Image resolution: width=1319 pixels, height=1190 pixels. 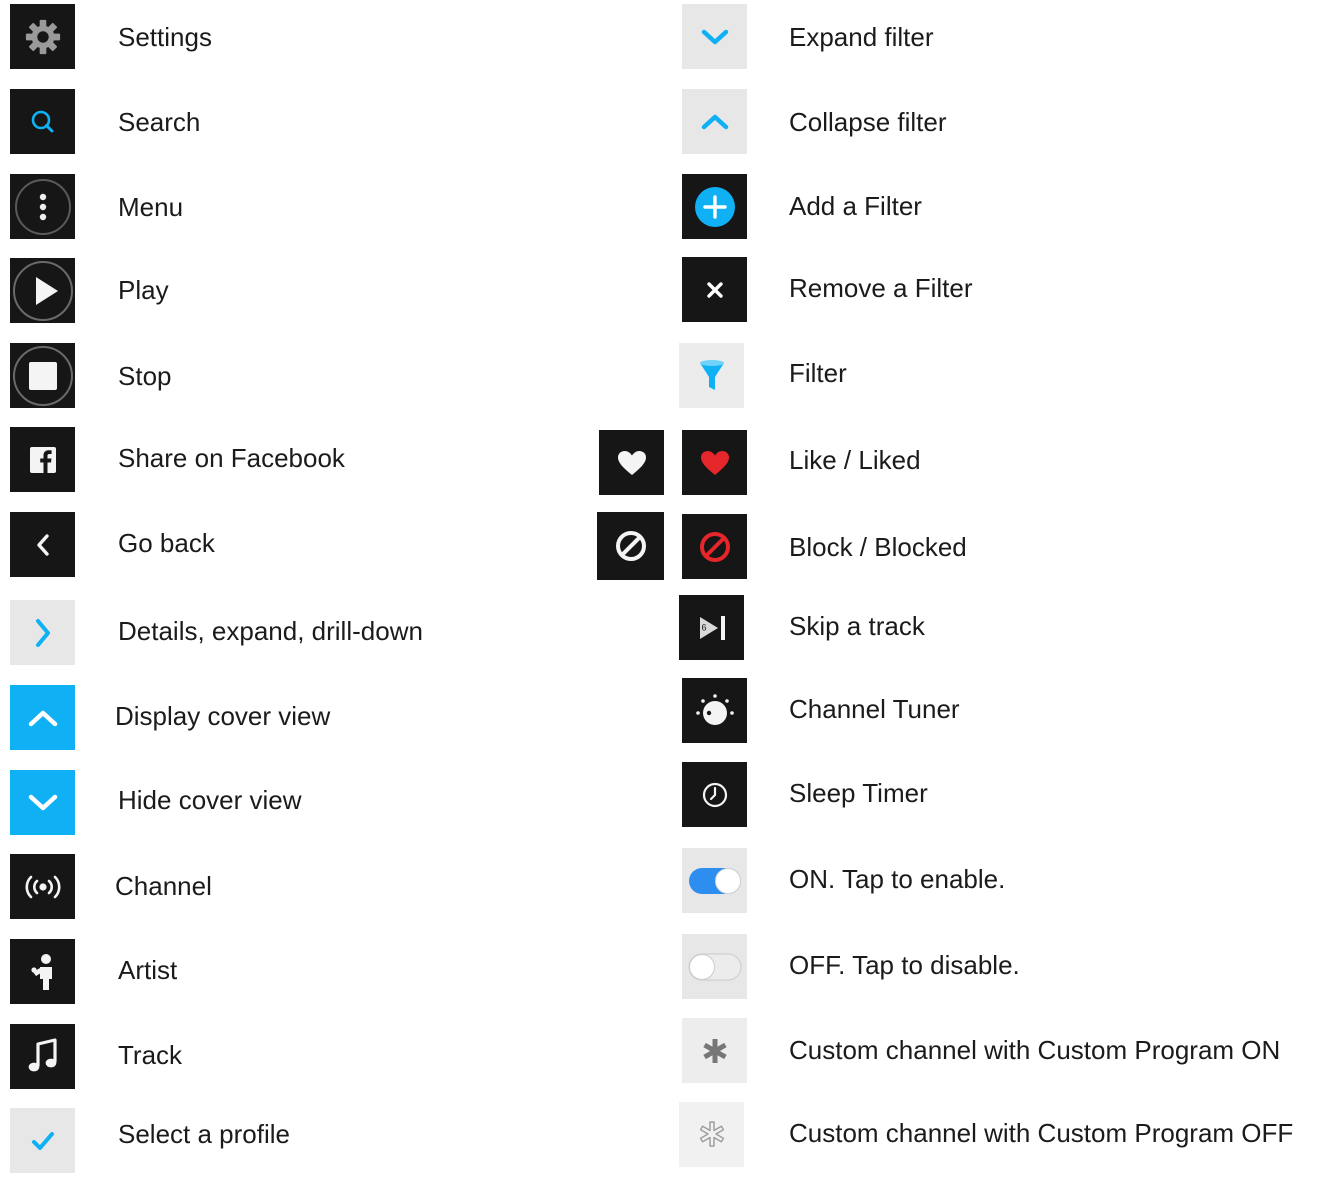 What do you see at coordinates (714, 710) in the screenshot?
I see `tuner-knob-icon` at bounding box center [714, 710].